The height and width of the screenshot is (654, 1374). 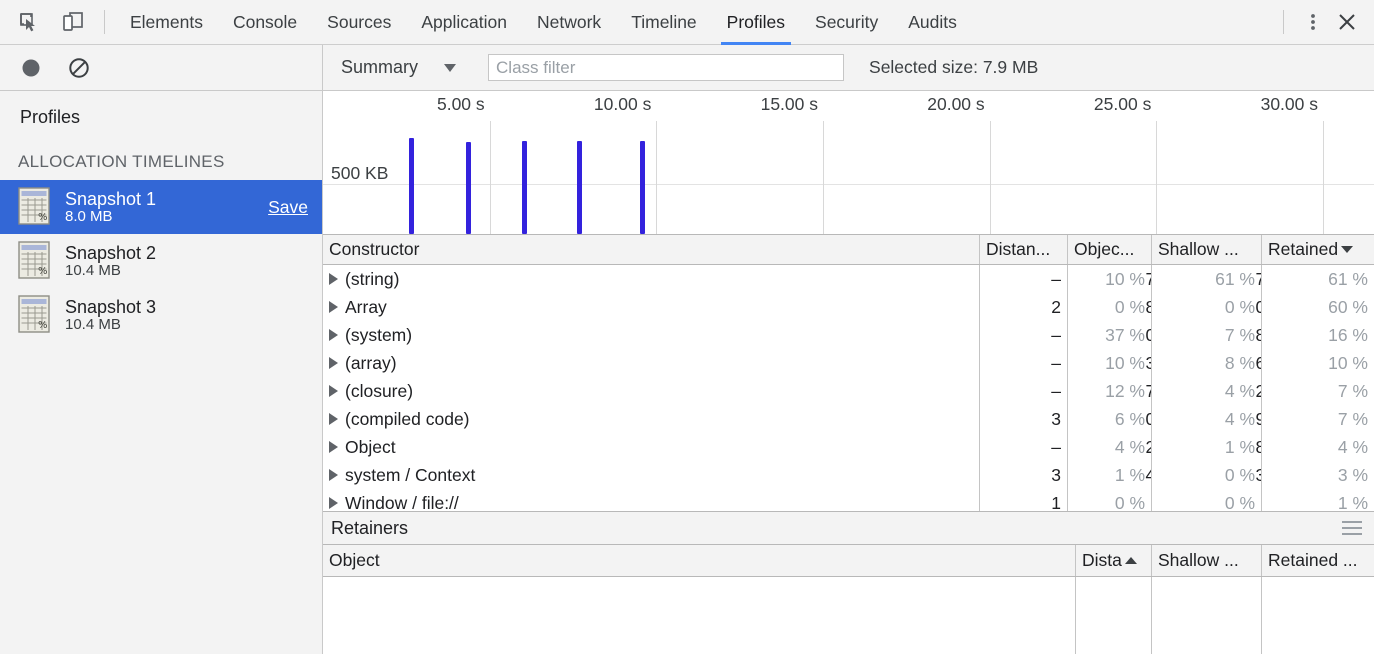 What do you see at coordinates (848, 419) in the screenshot?
I see `table-row: (compiled code) 36 %044 %92 7 %` at bounding box center [848, 419].